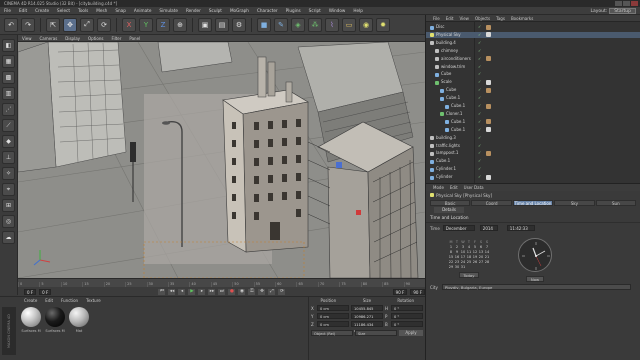  I want to click on array-icon: ⁂, so click(315, 24).